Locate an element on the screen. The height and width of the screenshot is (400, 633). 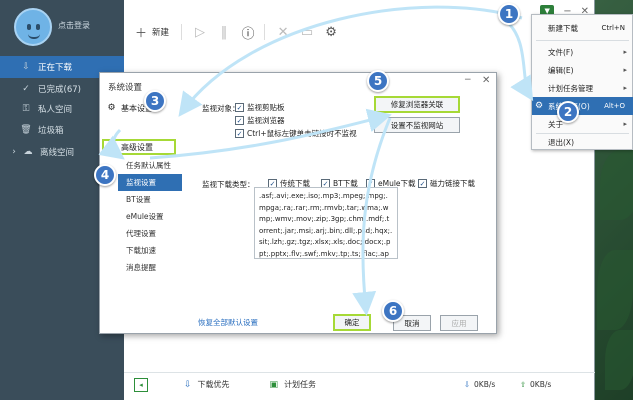
menu-item-file: 文件(F) ▸ is located at coordinates (582, 52).